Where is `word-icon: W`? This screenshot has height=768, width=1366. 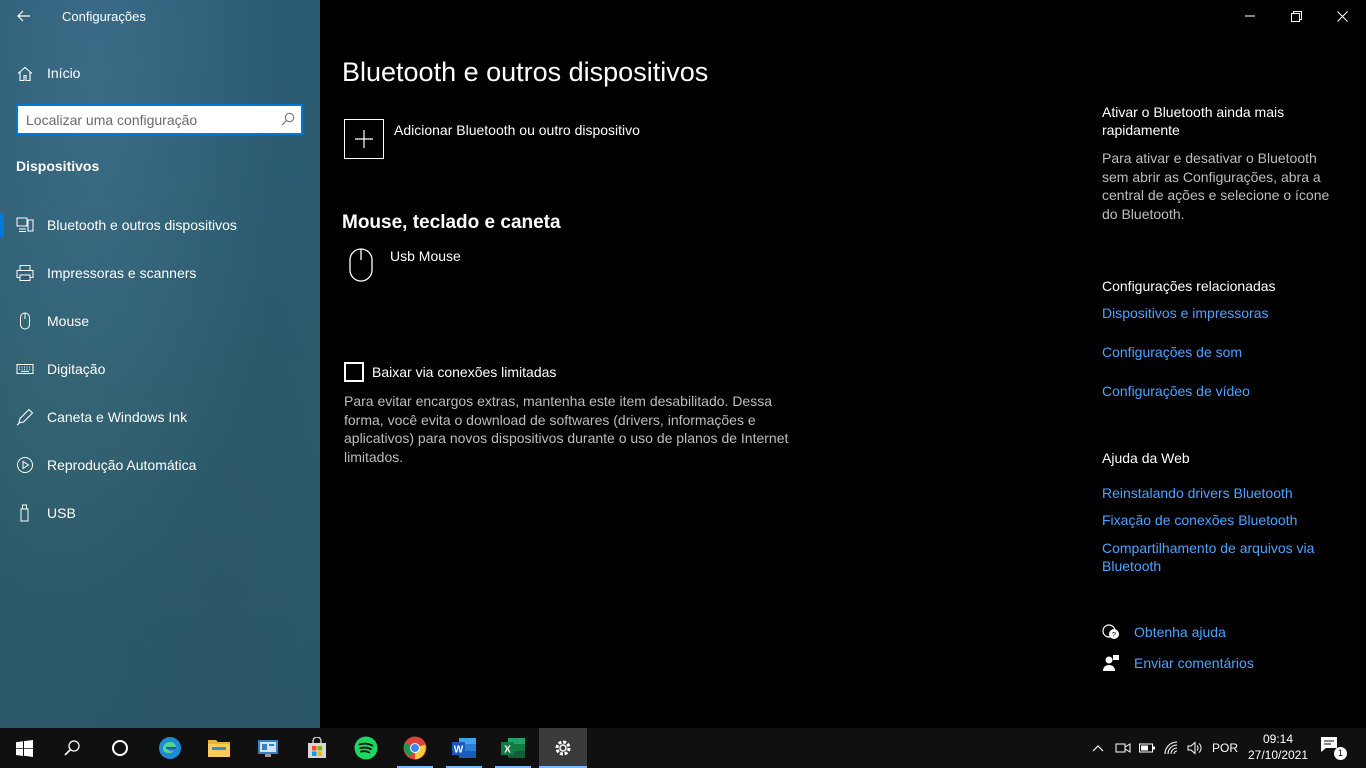
word-icon: W is located at coordinates (464, 748).